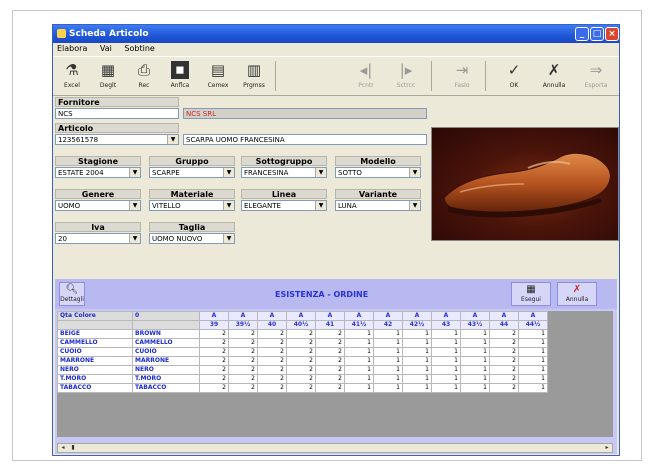 This screenshot has width=653, height=468. I want to click on scroll-left-icon: ◂, so click(63, 448).